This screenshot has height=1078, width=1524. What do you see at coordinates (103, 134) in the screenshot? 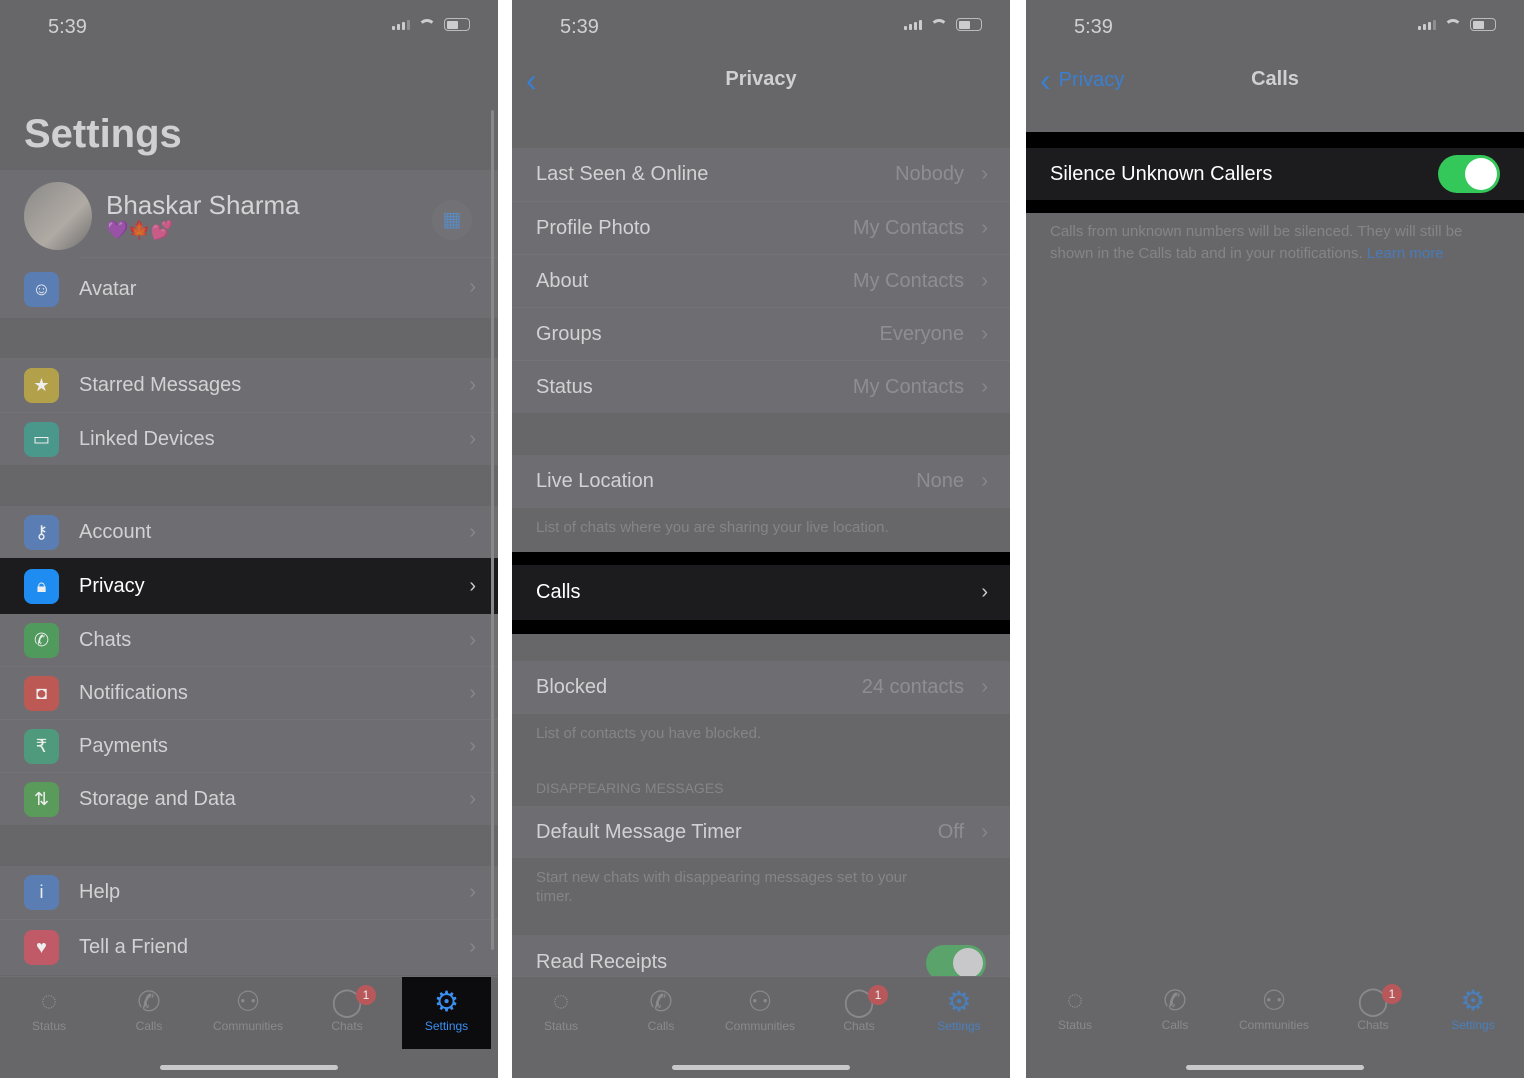
I see `page-title: Settings` at bounding box center [103, 134].